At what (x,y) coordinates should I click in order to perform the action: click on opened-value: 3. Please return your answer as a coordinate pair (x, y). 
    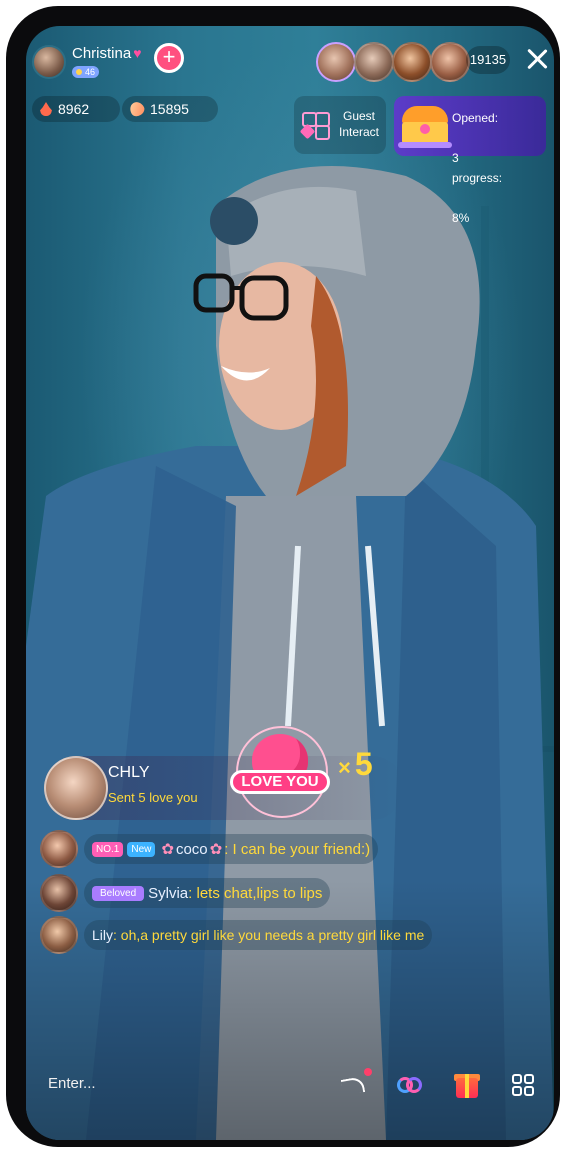
    Looking at the image, I should click on (455, 158).